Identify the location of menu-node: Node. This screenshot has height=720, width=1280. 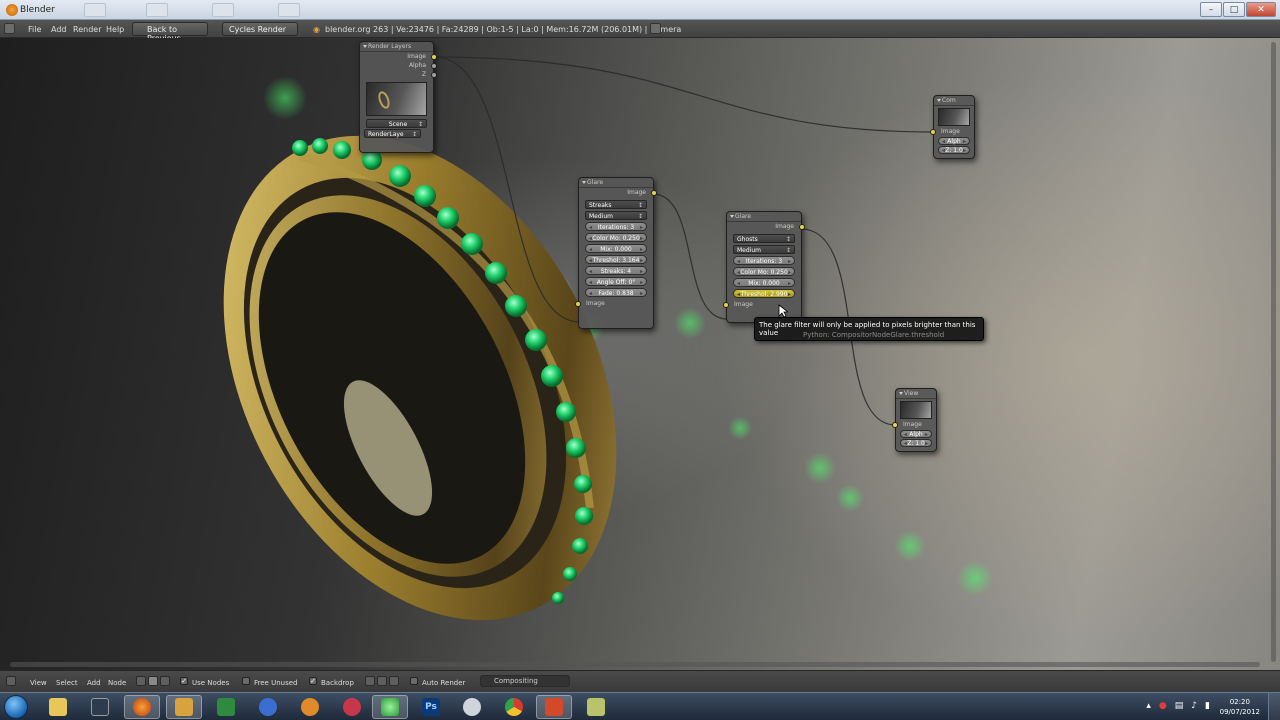
(117, 683).